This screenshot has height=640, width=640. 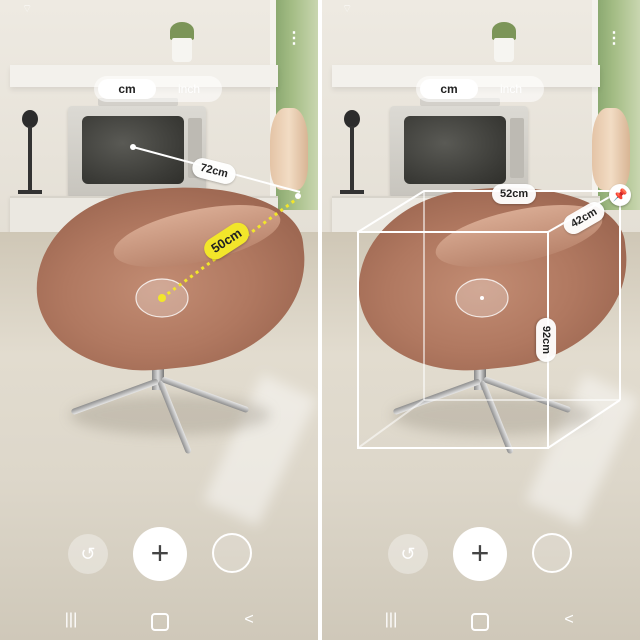 What do you see at coordinates (514, 194) in the screenshot?
I see `measurement-label-width: 52cm` at bounding box center [514, 194].